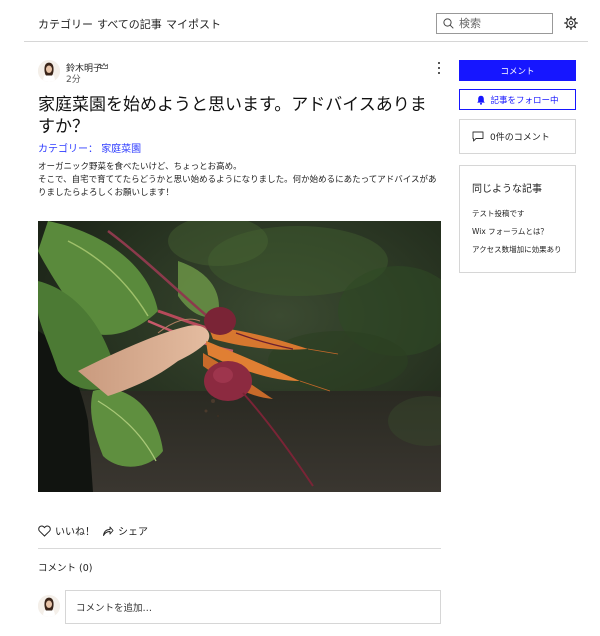 This screenshot has width=600, height=636. What do you see at coordinates (524, 100) in the screenshot?
I see `follow-label: 記事をフォロー中` at bounding box center [524, 100].